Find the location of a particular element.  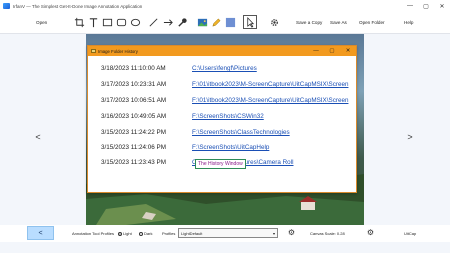

history-date: 3/15/2023 11:24:22 PM is located at coordinates (134, 132).